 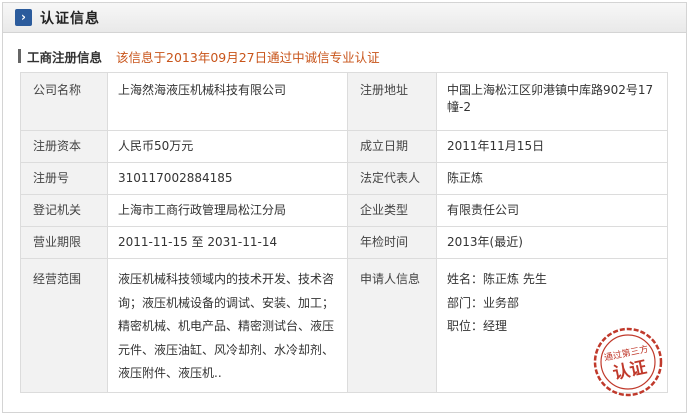 I want to click on table-row: 登记机关 上海市工商行政管理局松江分局 企业类型 有限责任公司, so click(x=344, y=210).